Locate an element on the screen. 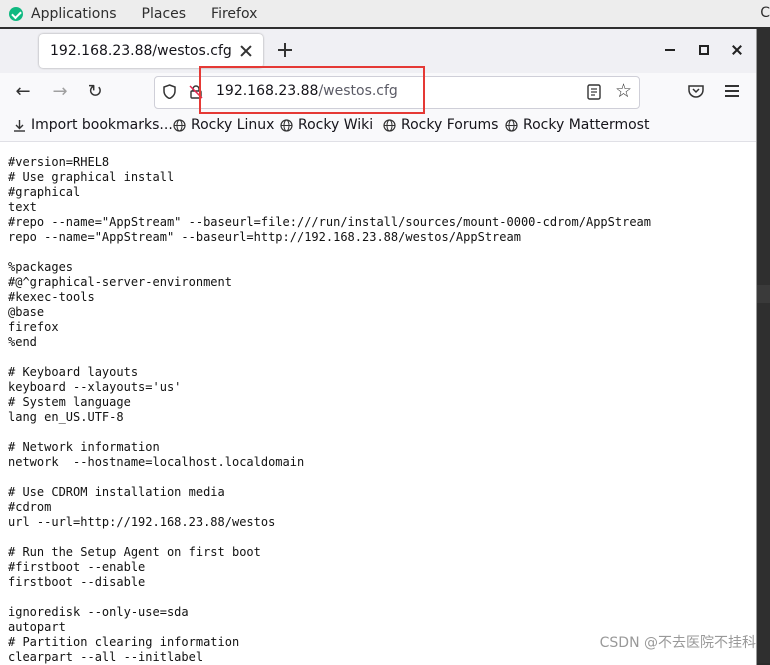 This screenshot has width=770, height=665. shield-icon is located at coordinates (169, 91).